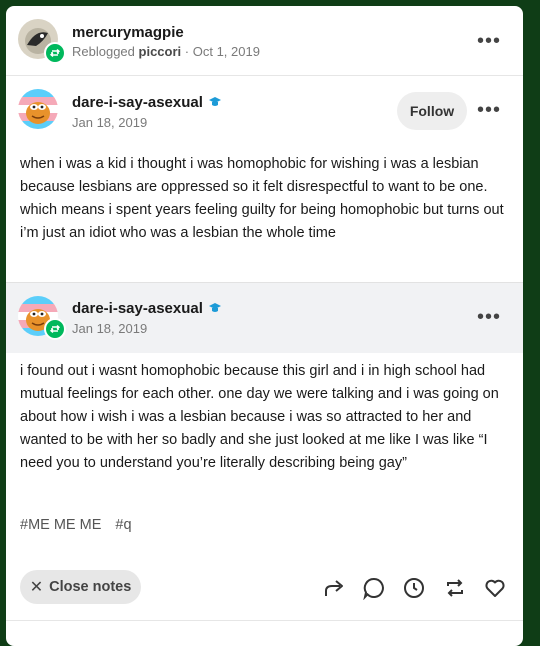 This screenshot has width=540, height=646. I want to click on reblogger-username: mercurymagpie, so click(128, 32).